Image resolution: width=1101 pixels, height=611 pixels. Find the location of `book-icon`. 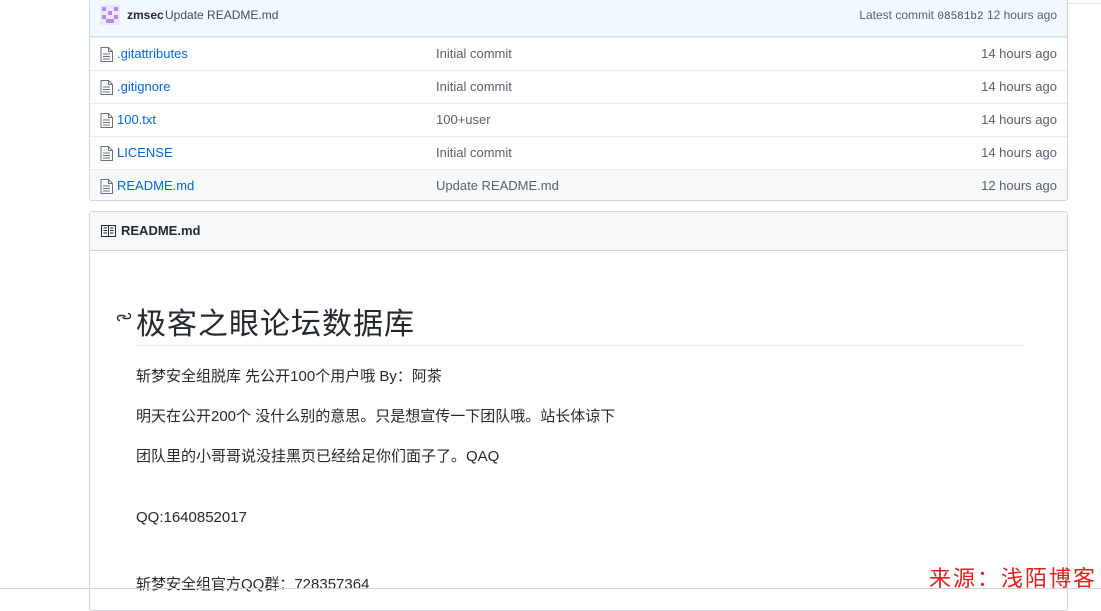

book-icon is located at coordinates (108, 231).